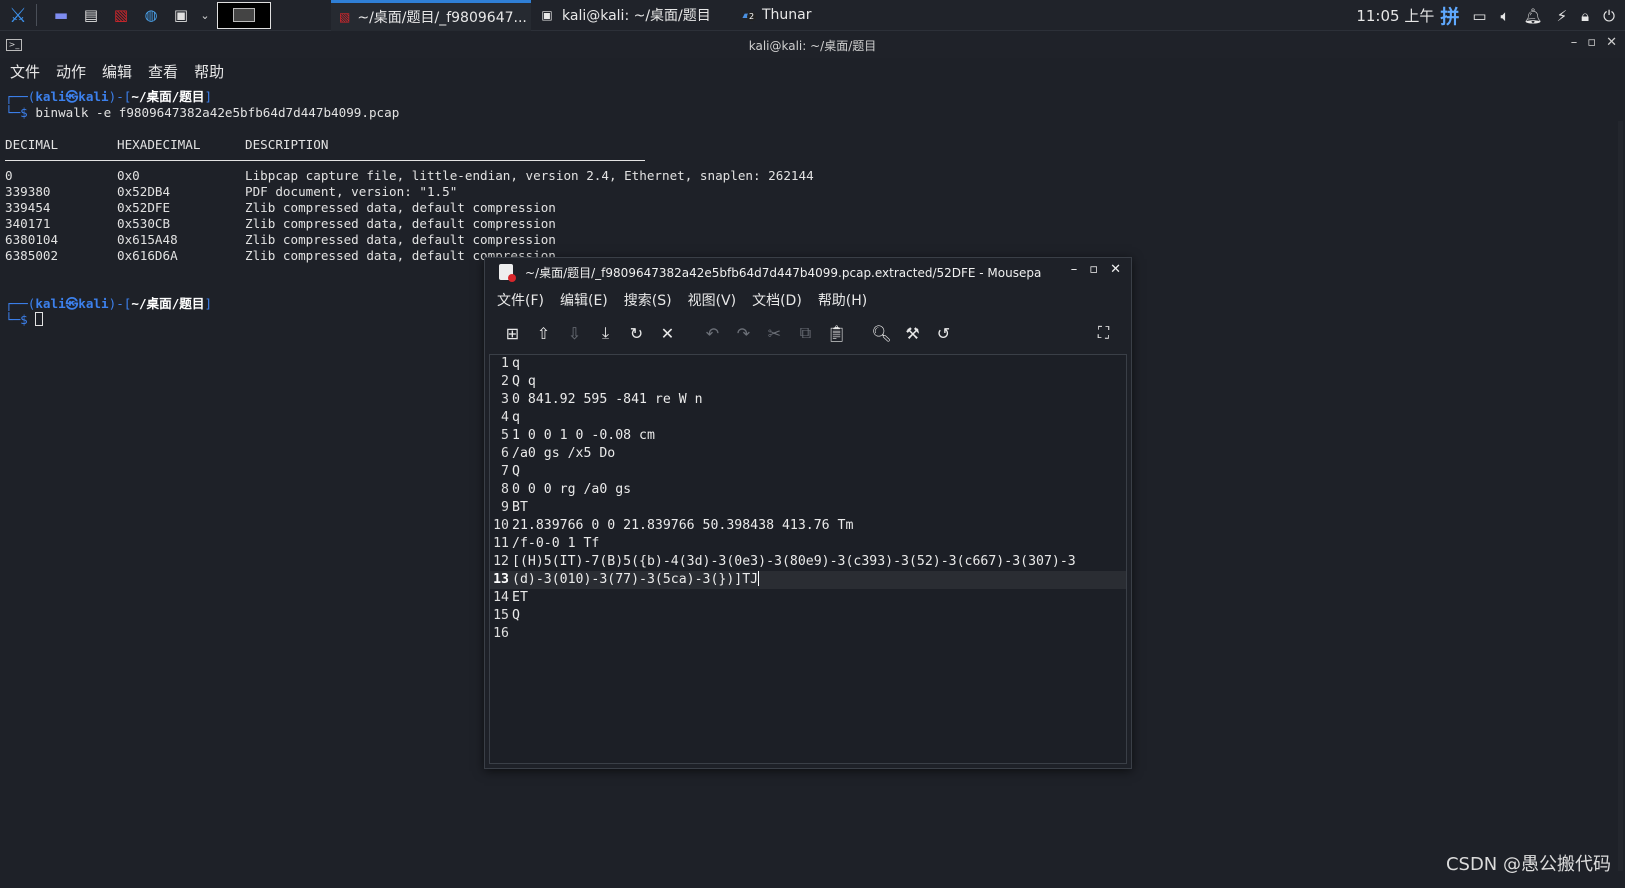 Image resolution: width=1625 pixels, height=888 pixels. Describe the element at coordinates (516, 615) in the screenshot. I see `line-text: Q` at that location.